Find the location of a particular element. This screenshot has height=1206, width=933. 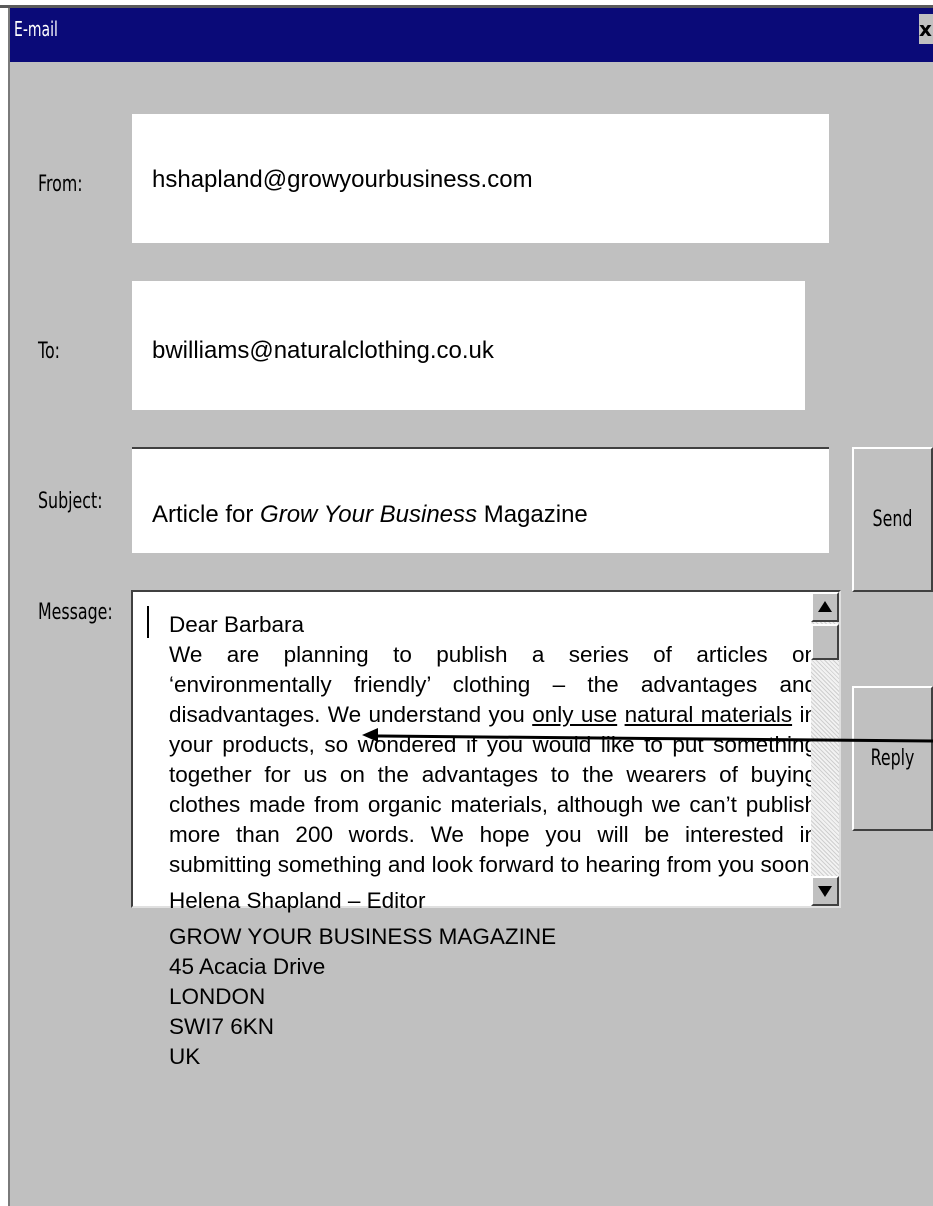

scroll-up-arrow-icon is located at coordinates (825, 606).